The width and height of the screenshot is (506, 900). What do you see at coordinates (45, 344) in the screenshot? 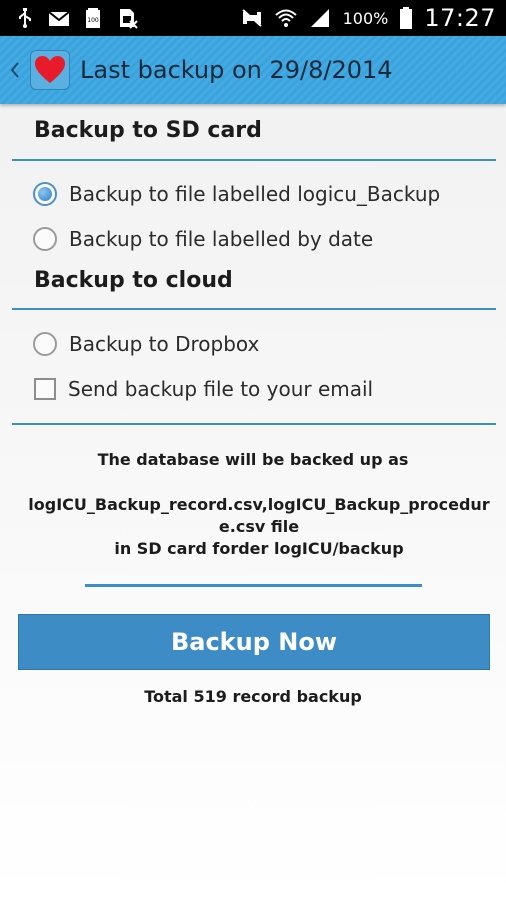
I see `radio-dropbox` at bounding box center [45, 344].